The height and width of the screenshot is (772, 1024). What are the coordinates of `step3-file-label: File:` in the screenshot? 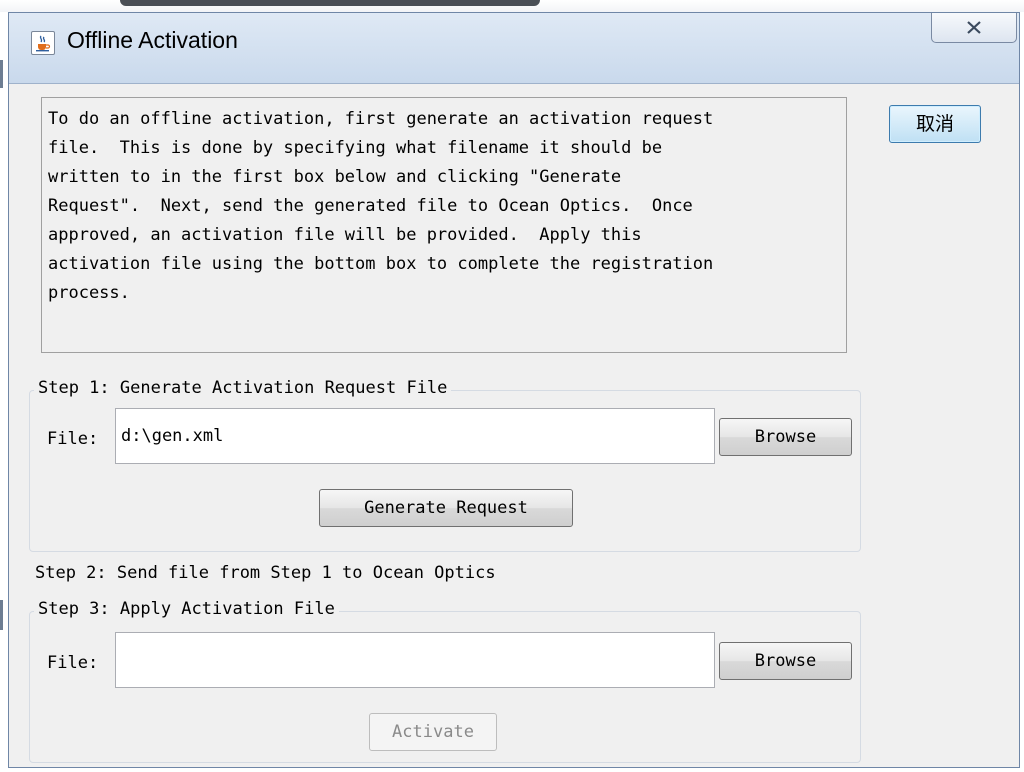 It's located at (73, 663).